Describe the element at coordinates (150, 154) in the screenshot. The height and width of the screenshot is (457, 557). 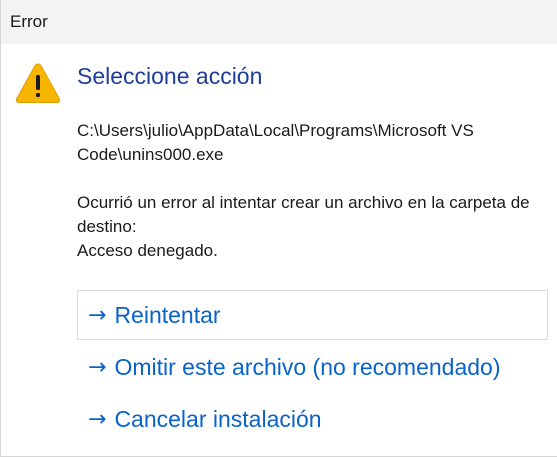
I see `file-path-line-2: Code\unins000.exe` at that location.